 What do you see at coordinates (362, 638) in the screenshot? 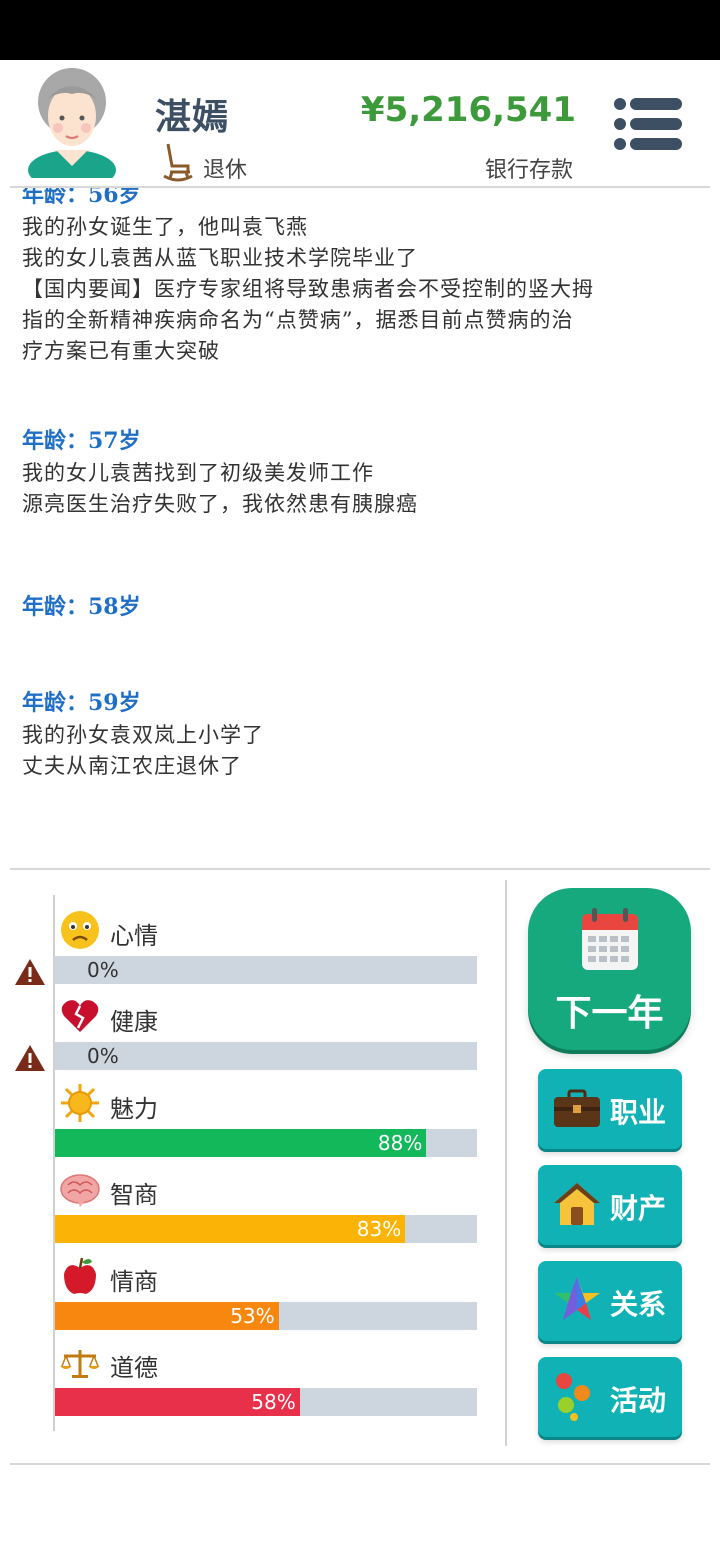
I see `log-entry: 年龄：58岁` at bounding box center [362, 638].